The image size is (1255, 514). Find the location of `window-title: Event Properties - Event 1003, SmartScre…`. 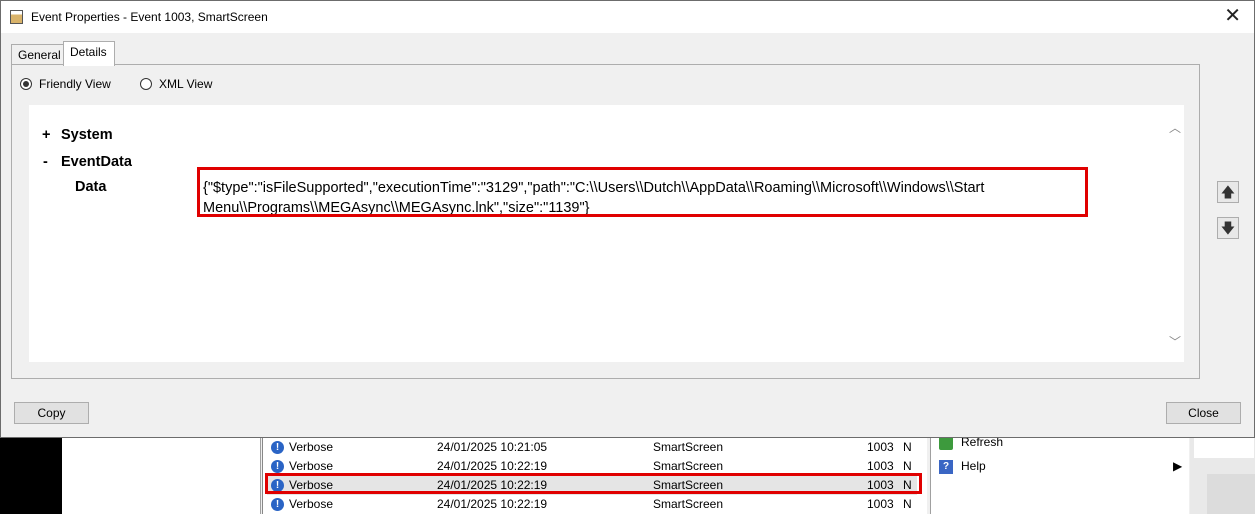

window-title: Event Properties - Event 1003, SmartScre… is located at coordinates (149, 17).